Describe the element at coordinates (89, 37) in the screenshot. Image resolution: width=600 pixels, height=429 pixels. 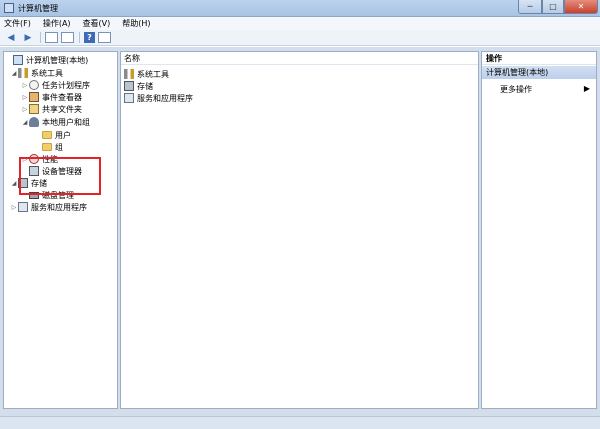
I see `help-icon: ?` at that location.